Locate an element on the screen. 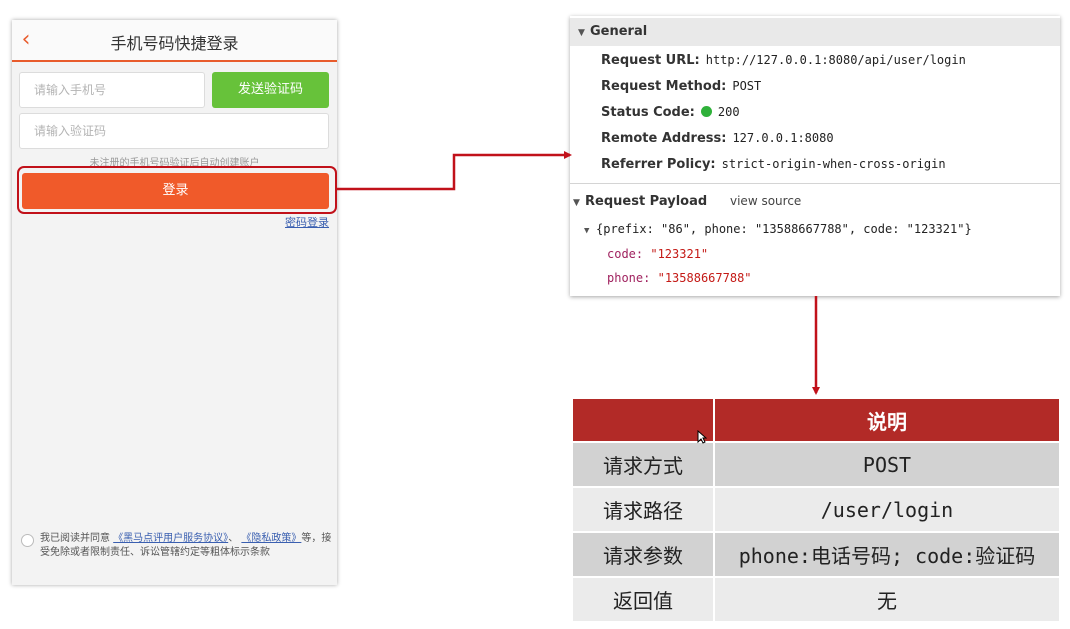  section-divider is located at coordinates (815, 183).